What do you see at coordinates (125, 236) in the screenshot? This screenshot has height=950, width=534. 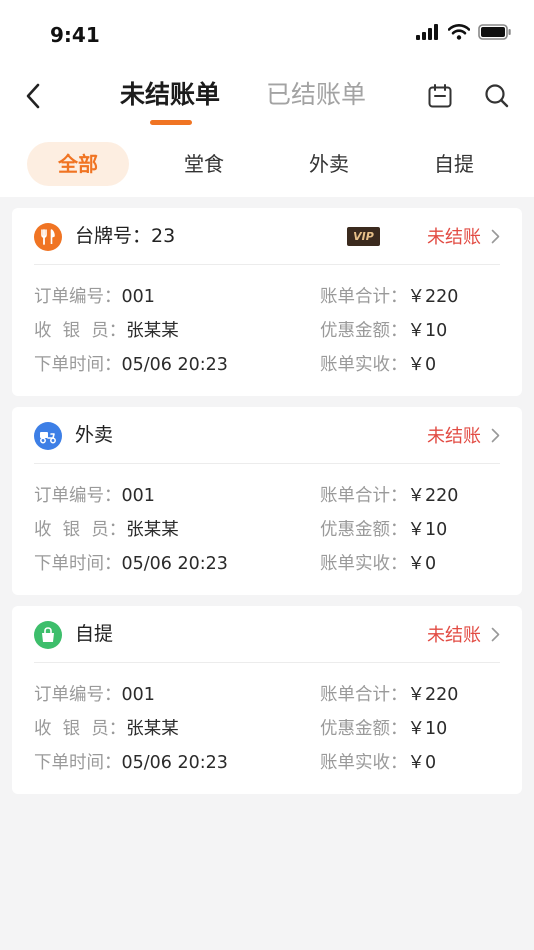 I see `table-number: 台牌号：23` at bounding box center [125, 236].